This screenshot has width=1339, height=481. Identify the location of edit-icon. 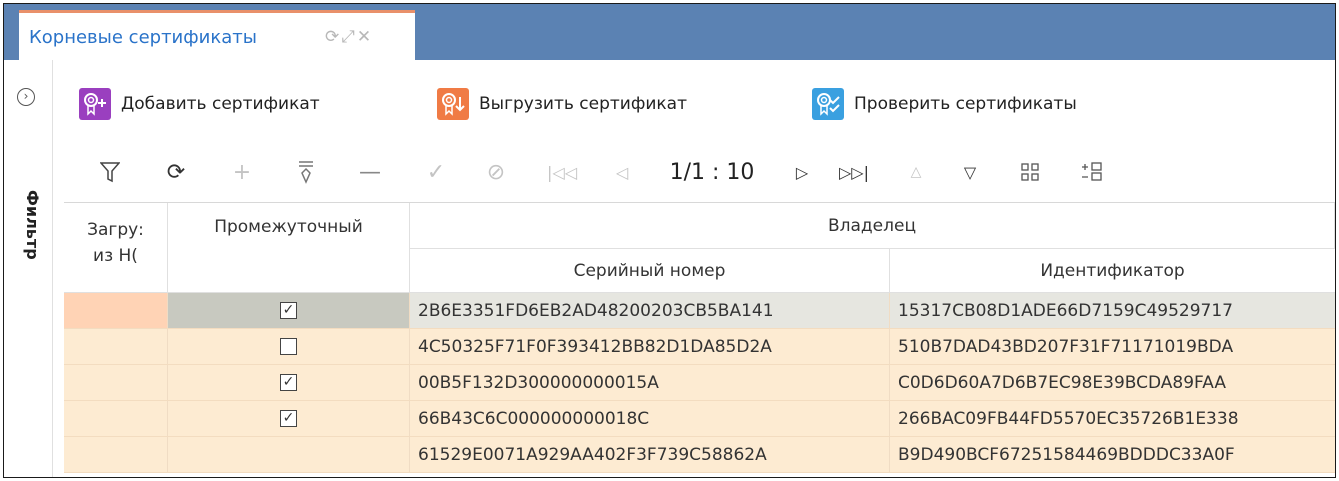
(306, 172).